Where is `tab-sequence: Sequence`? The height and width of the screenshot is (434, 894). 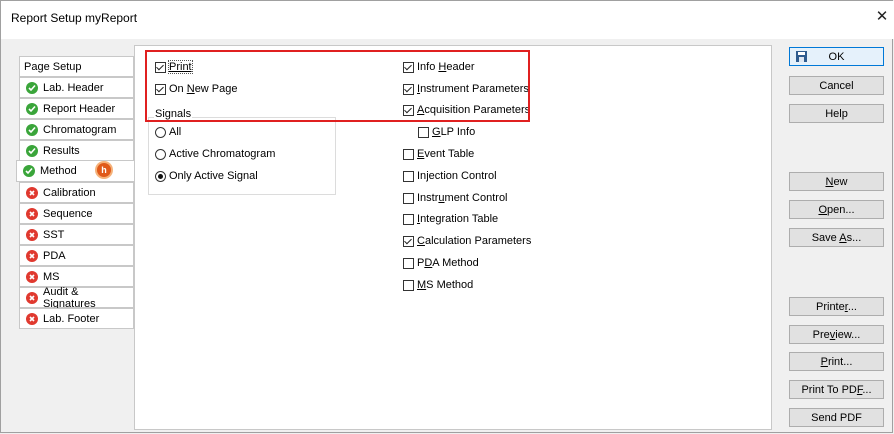
tab-sequence: Sequence is located at coordinates (76, 213).